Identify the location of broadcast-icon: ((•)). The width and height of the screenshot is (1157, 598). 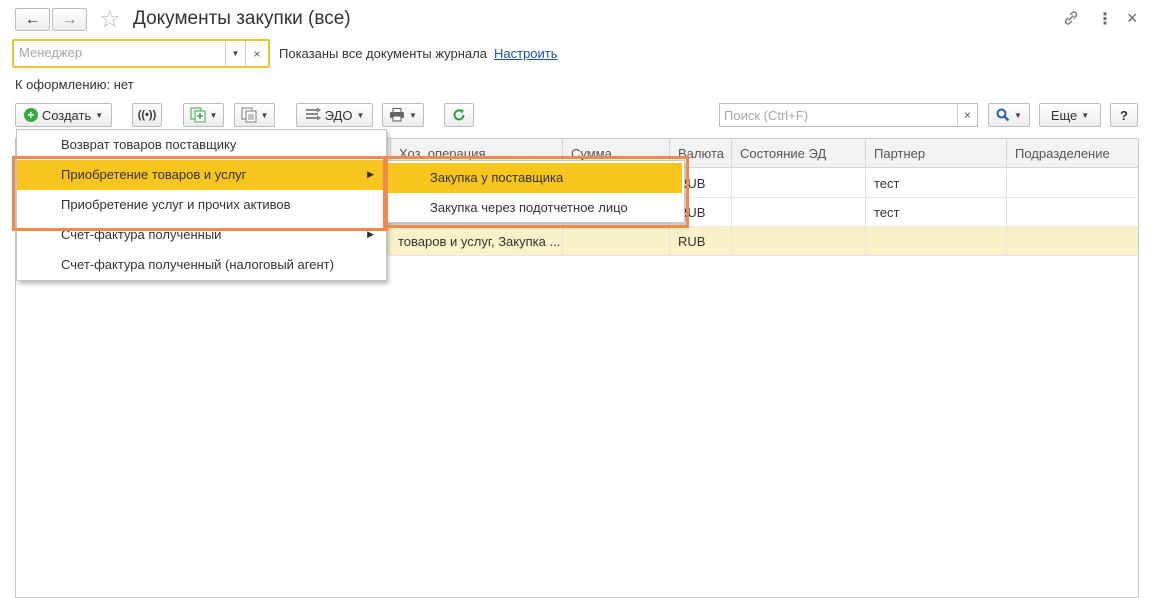
(147, 115).